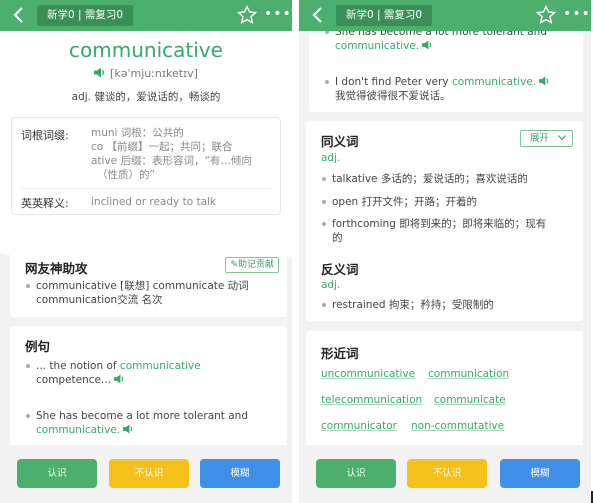 The width and height of the screenshot is (593, 503). Describe the element at coordinates (146, 97) in the screenshot. I see `definition: adj. 健谈的，爱说话的，畅谈的` at that location.